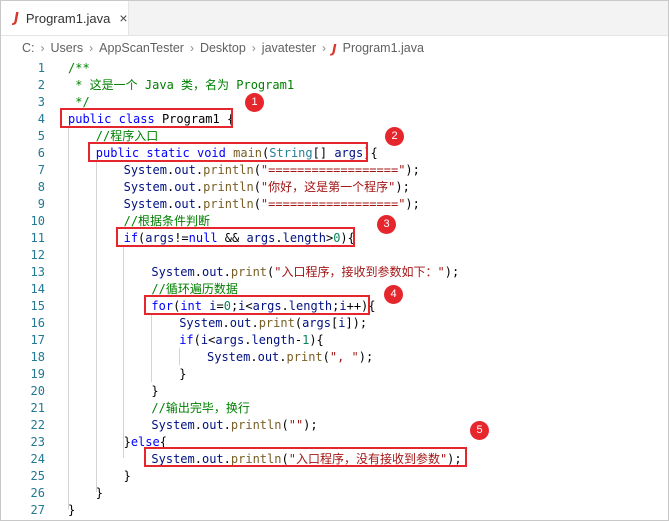 This screenshot has height=521, width=669. I want to click on line-number: 20, so click(37, 391).